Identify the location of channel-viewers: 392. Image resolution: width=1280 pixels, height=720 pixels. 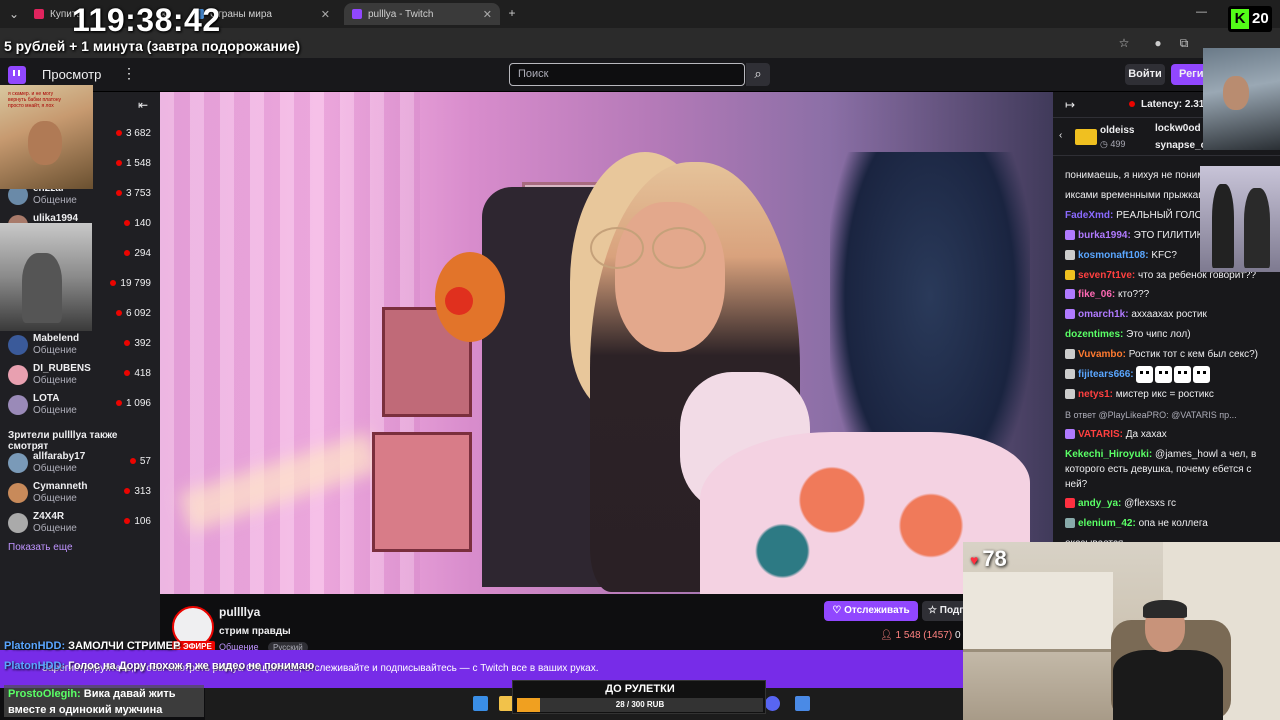
(137, 343).